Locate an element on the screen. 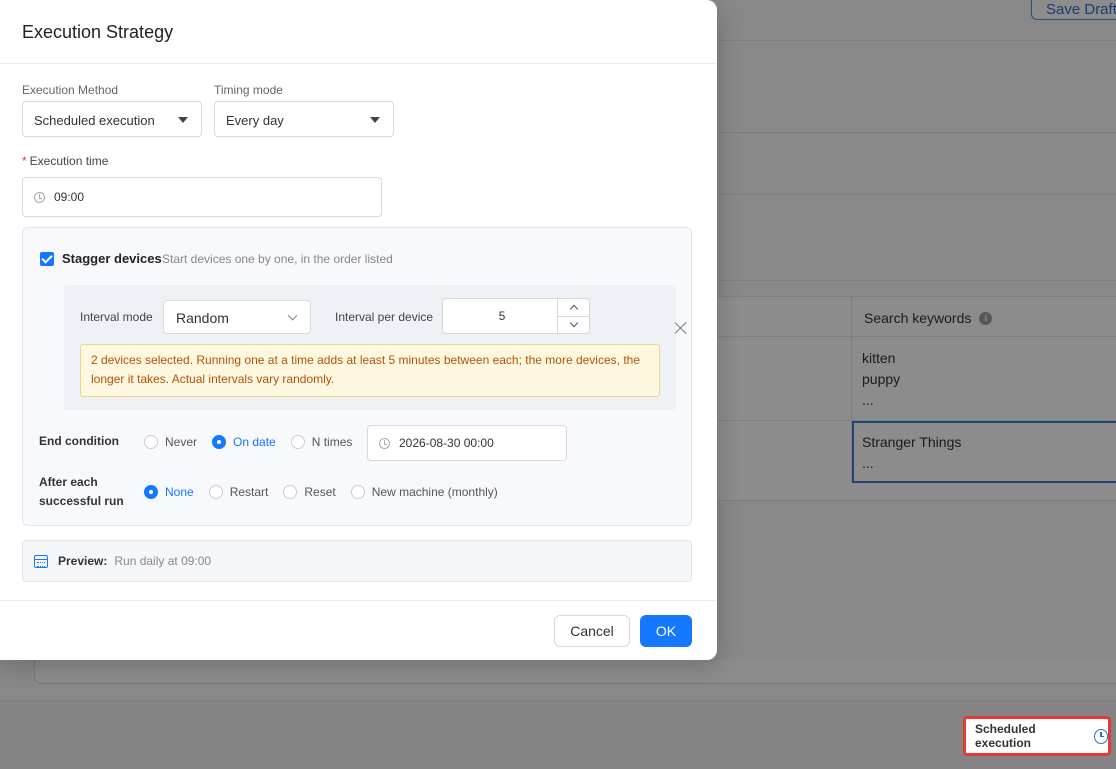 The width and height of the screenshot is (1116, 769). after-run-reset: Reset is located at coordinates (309, 492).